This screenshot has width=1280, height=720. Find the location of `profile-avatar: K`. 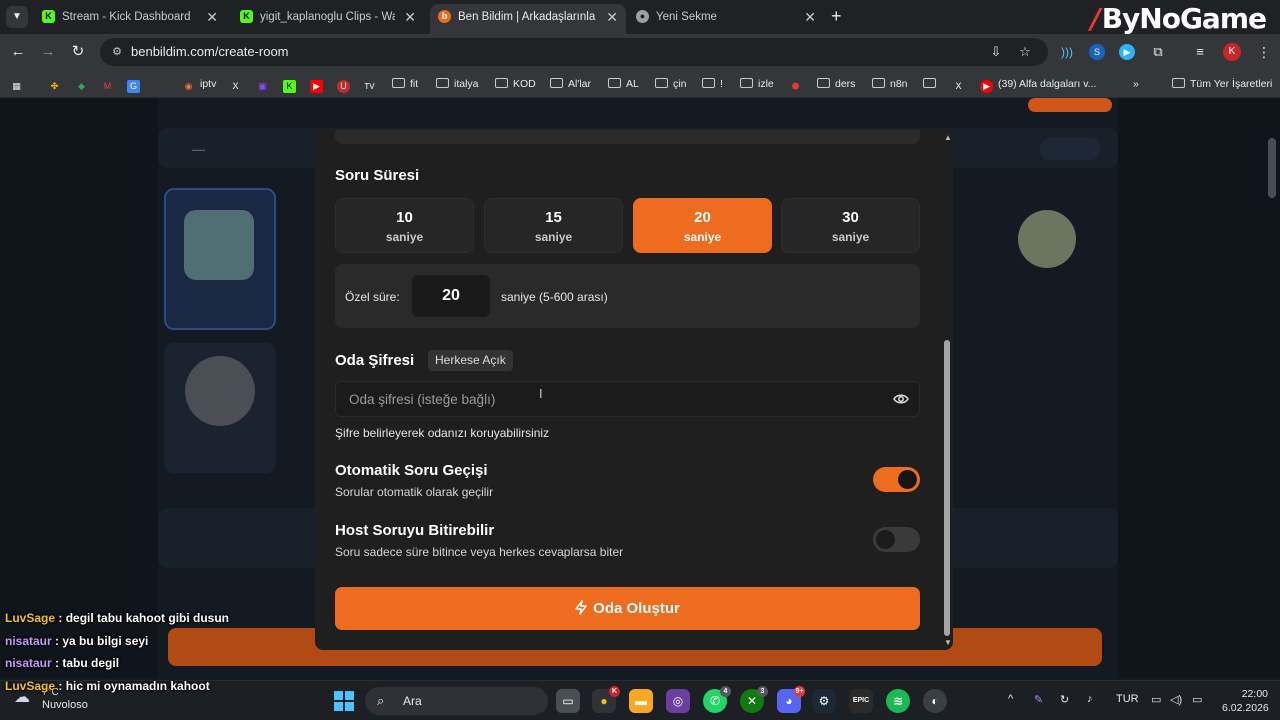

profile-avatar: K is located at coordinates (1232, 52).